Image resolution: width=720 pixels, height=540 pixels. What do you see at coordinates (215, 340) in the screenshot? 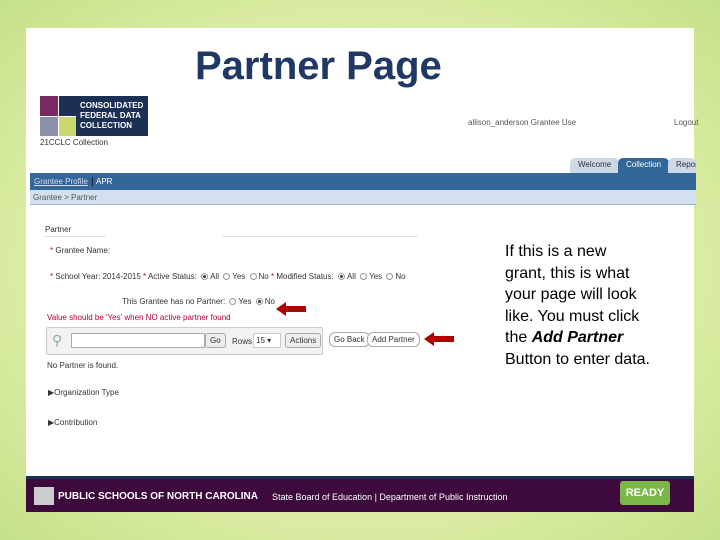
I see `go-button: Go` at bounding box center [215, 340].